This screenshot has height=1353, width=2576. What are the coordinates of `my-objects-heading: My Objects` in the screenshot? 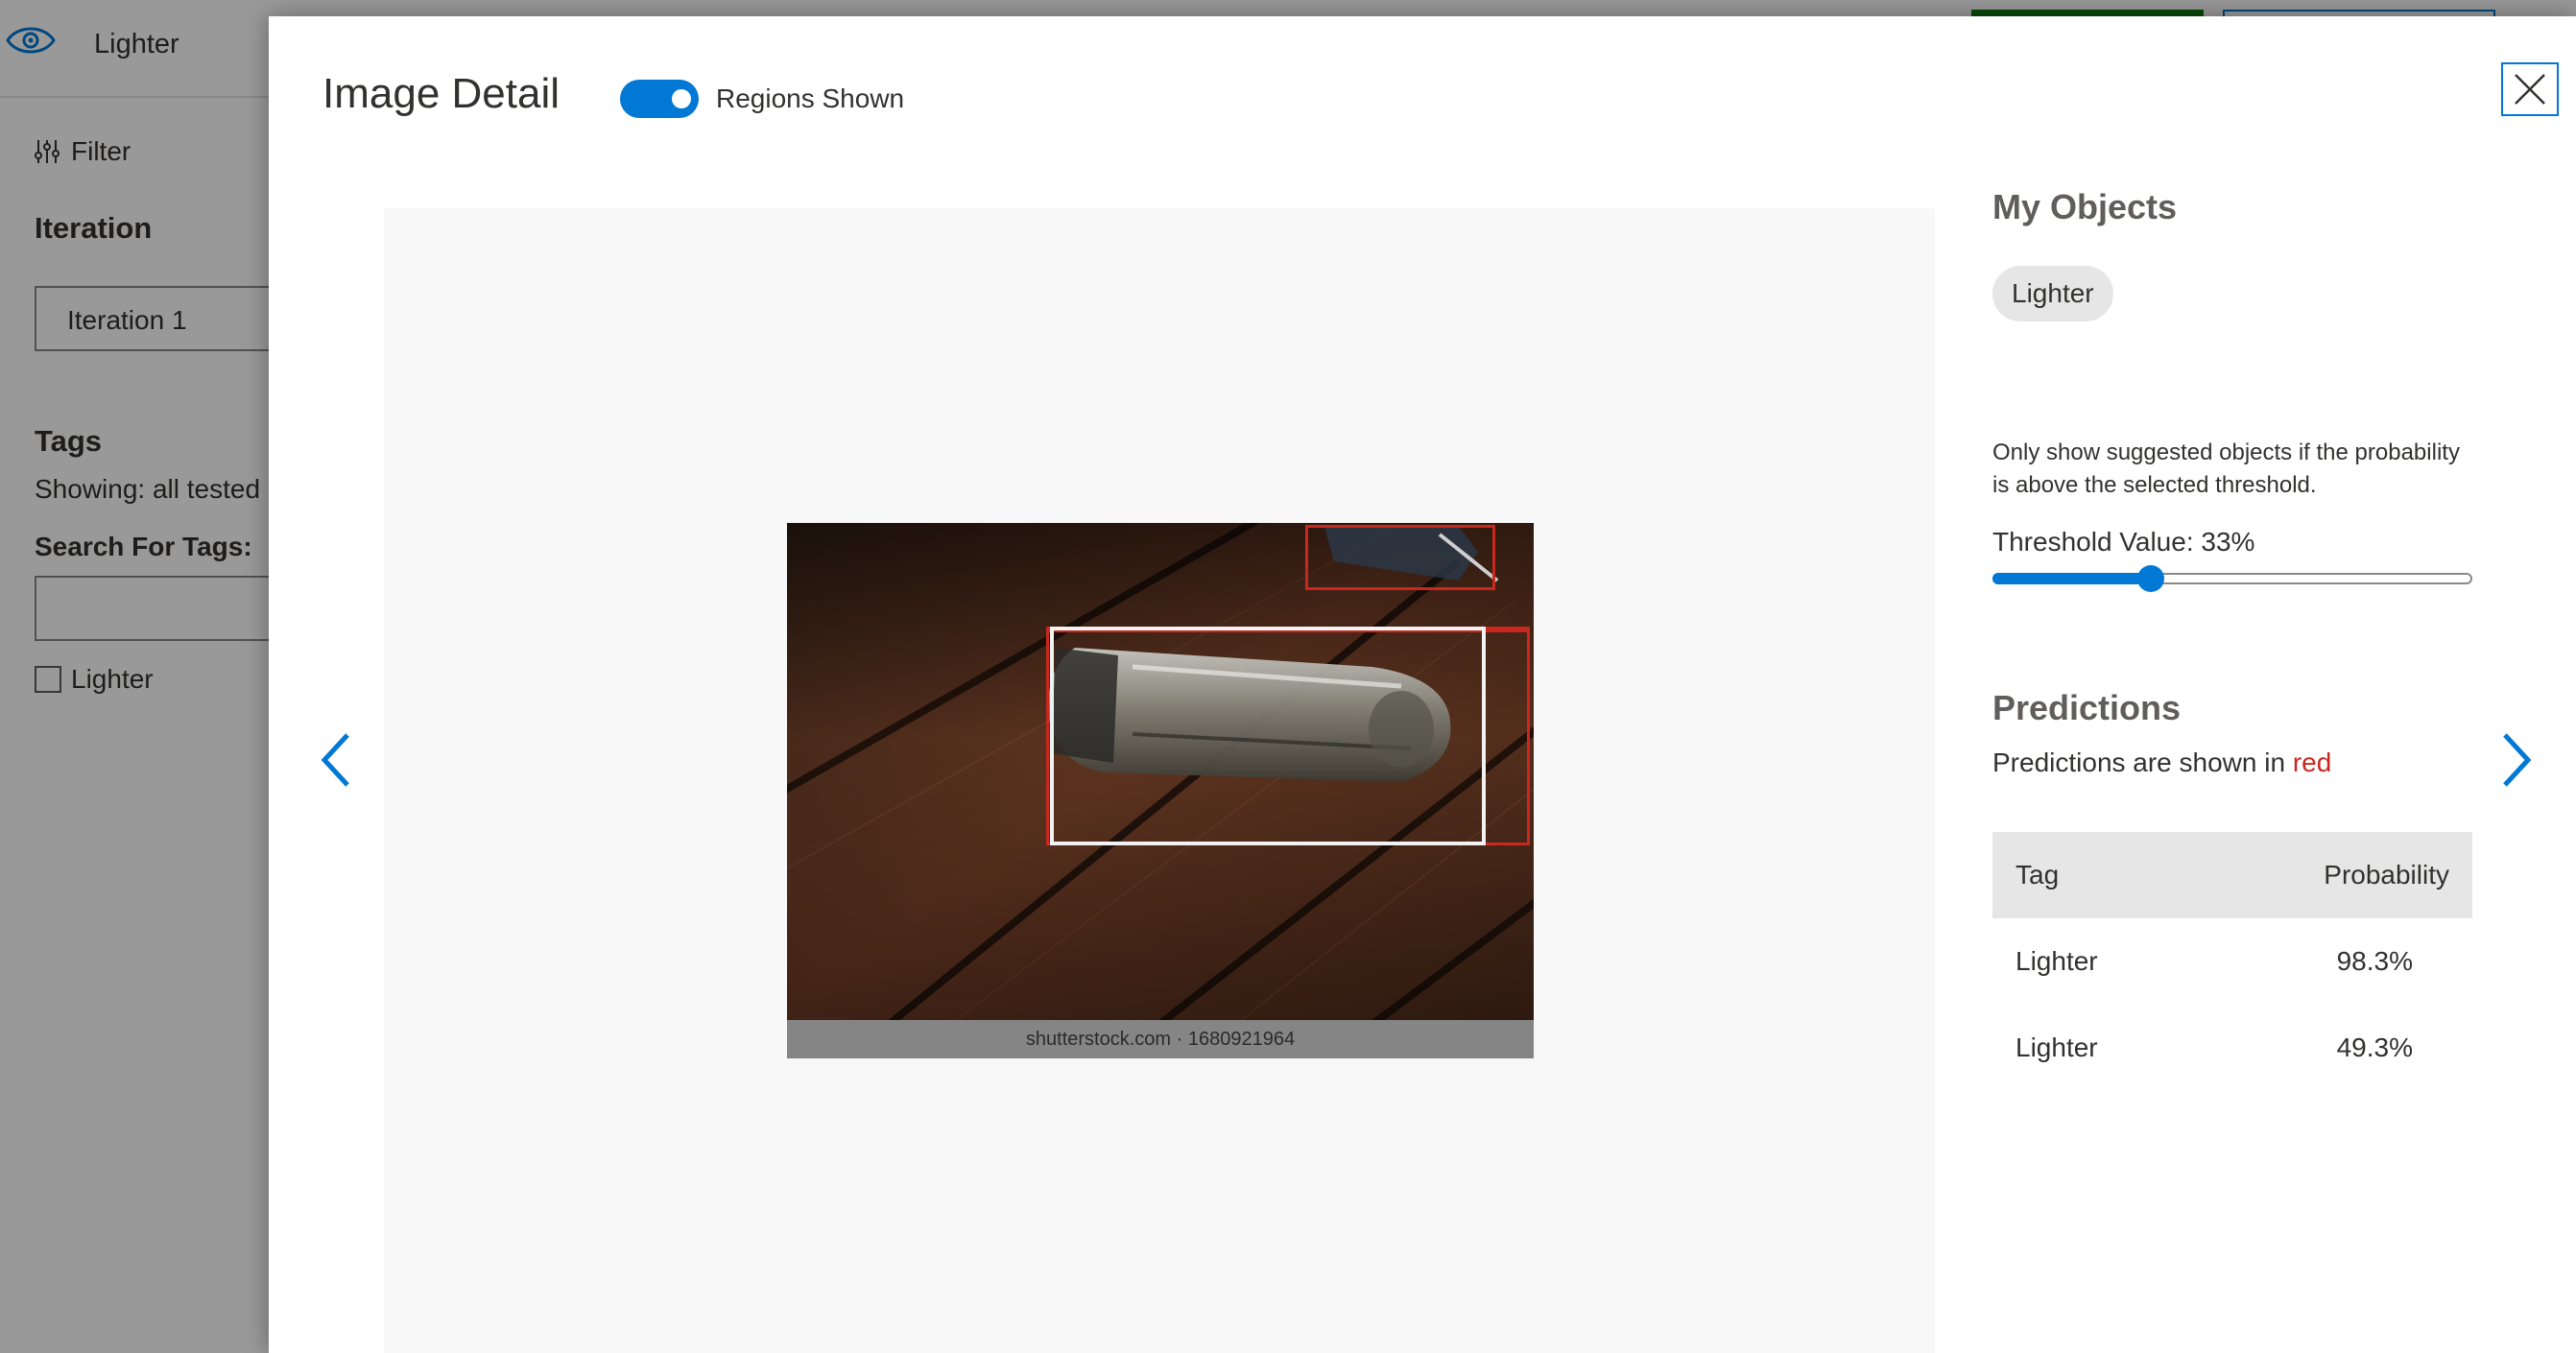 It's located at (2085, 207).